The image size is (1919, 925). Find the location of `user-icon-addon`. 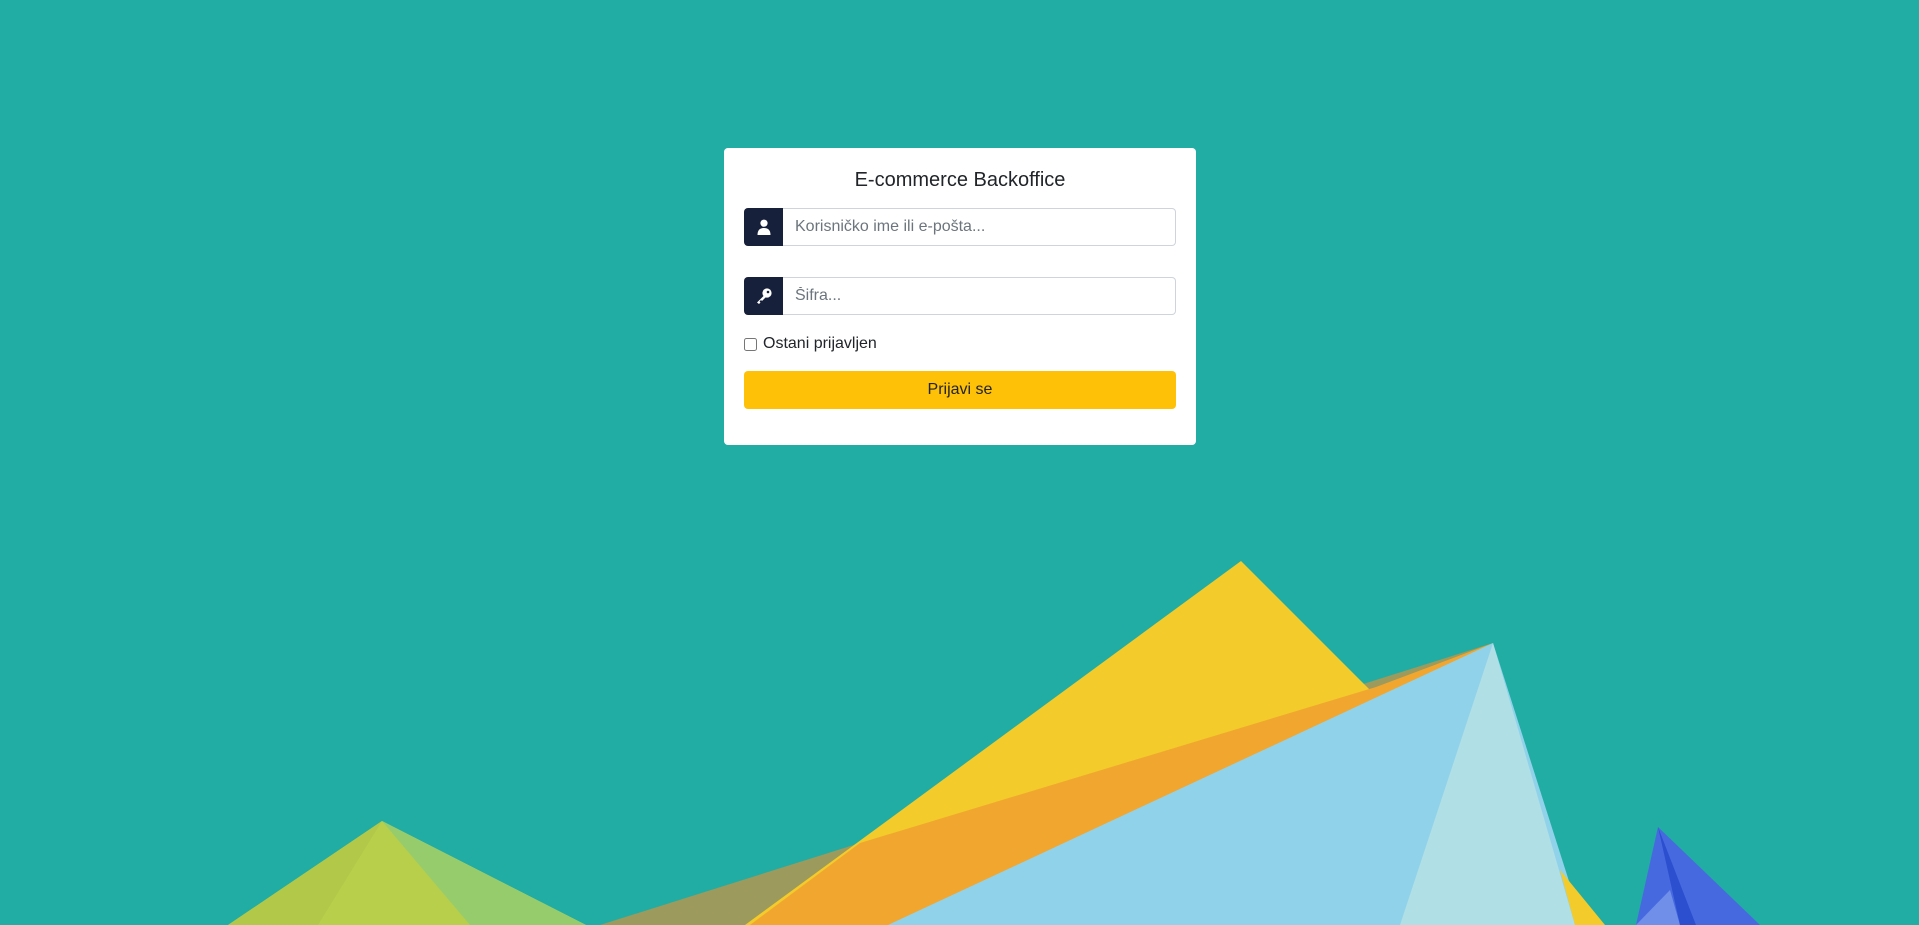

user-icon-addon is located at coordinates (763, 227).